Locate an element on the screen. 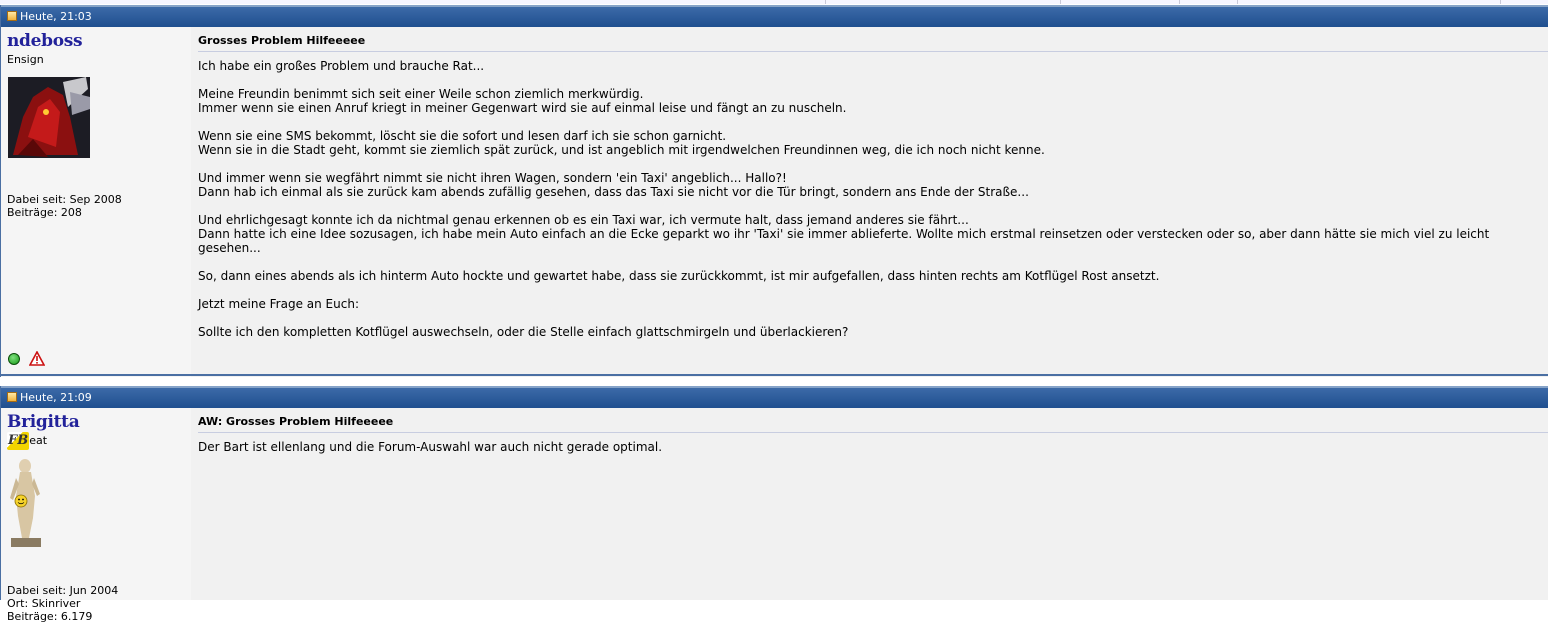 This screenshot has height=623, width=1548. username: ndeboss is located at coordinates (45, 41).